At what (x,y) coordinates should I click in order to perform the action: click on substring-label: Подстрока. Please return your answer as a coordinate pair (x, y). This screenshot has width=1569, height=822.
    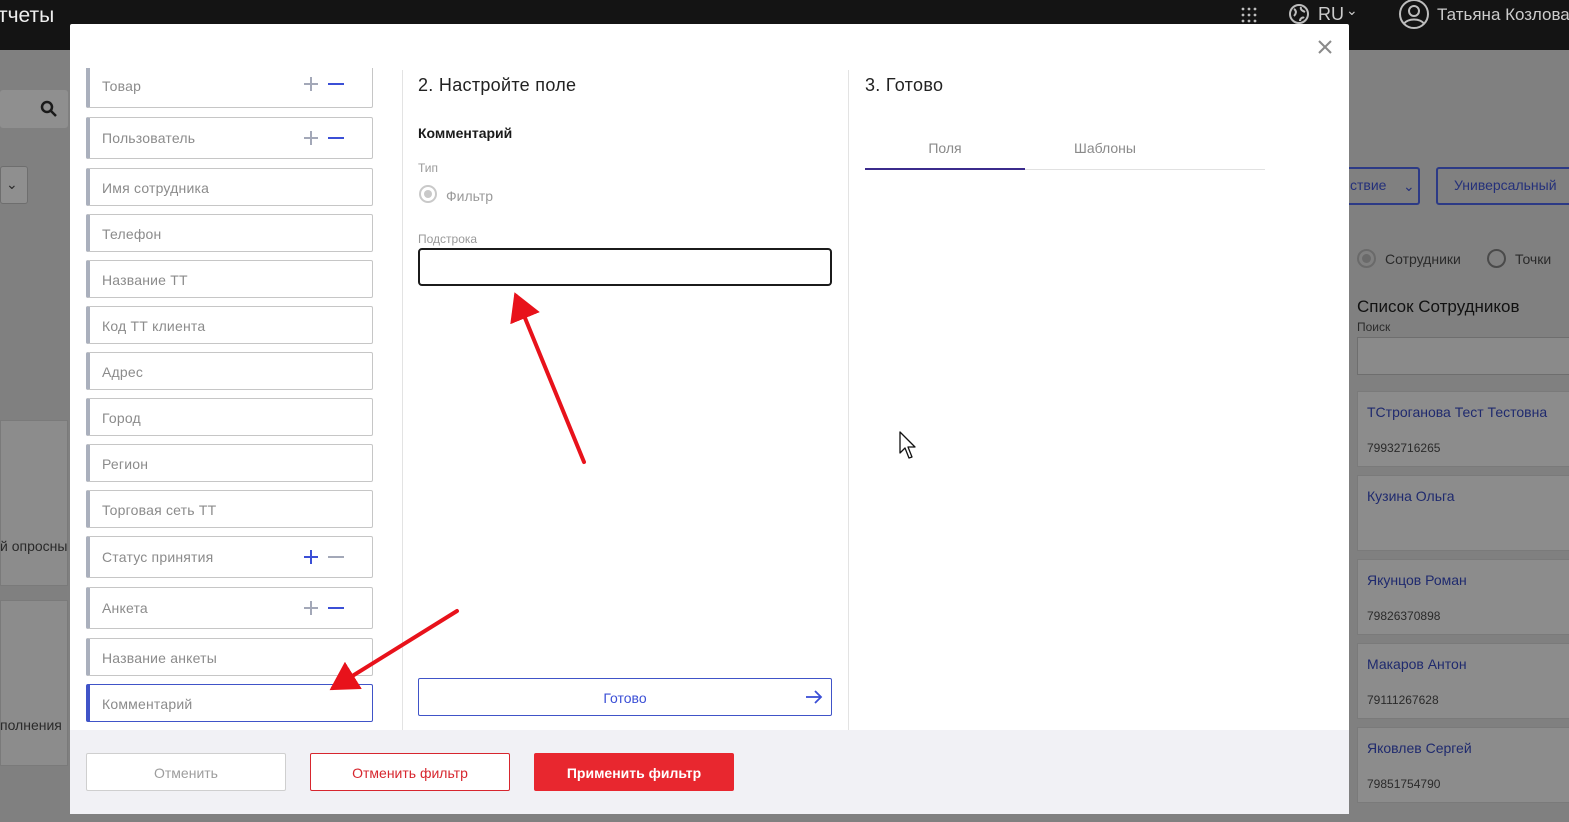
    Looking at the image, I should click on (448, 239).